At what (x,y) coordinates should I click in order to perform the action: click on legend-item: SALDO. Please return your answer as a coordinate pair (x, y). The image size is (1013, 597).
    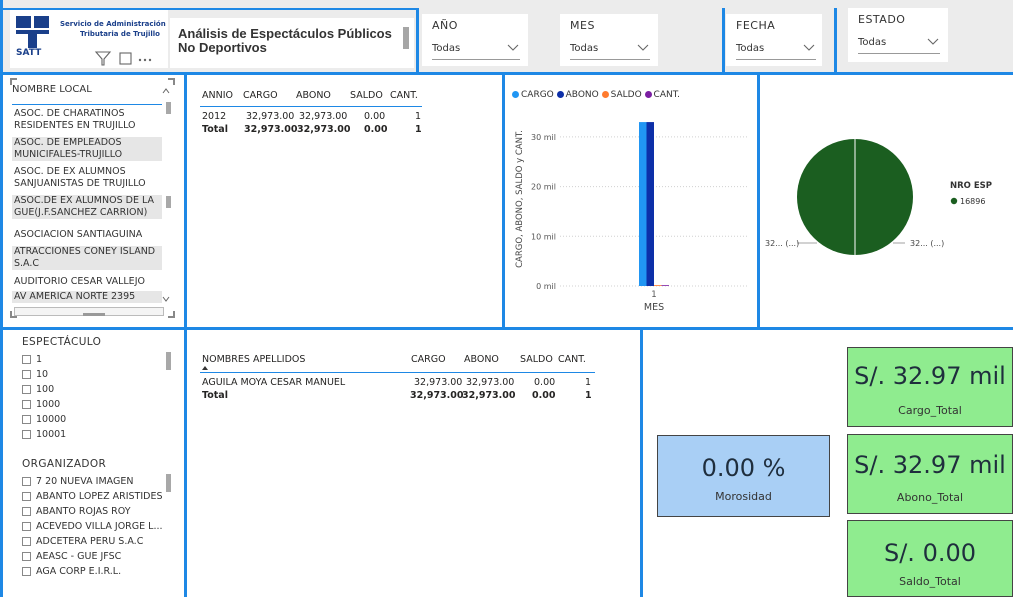
    Looking at the image, I should click on (621, 95).